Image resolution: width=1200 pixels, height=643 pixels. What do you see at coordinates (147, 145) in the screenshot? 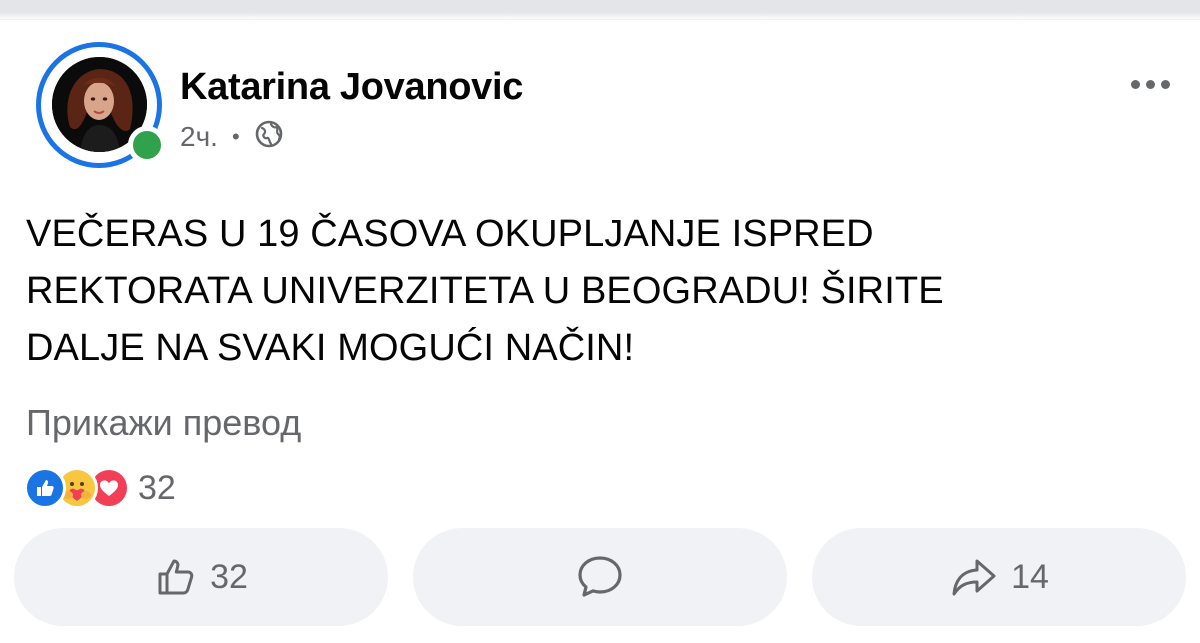
I see `online-status-dot` at bounding box center [147, 145].